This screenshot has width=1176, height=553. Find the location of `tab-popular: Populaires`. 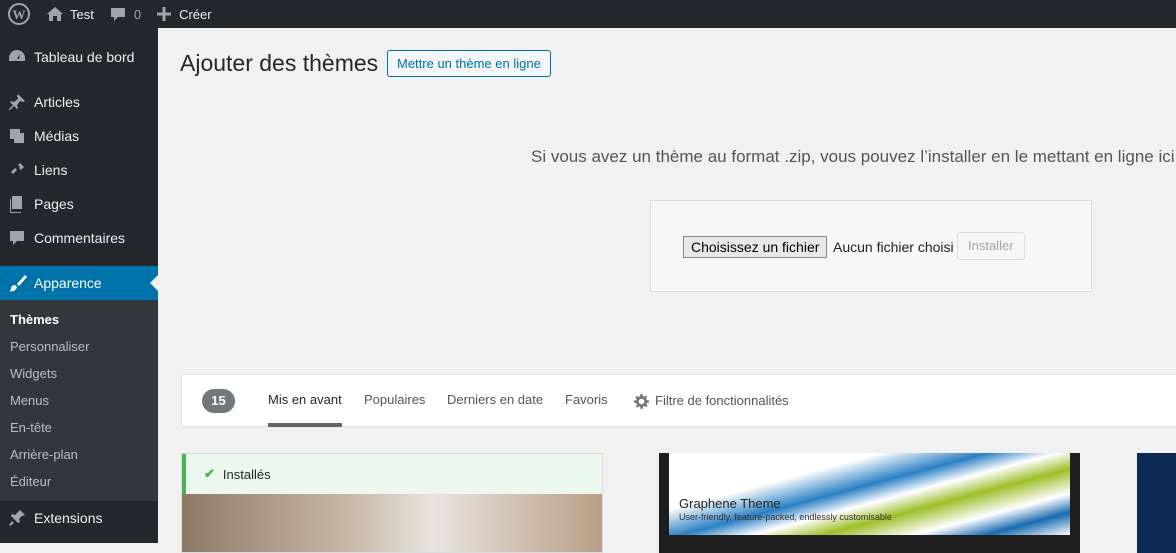

tab-popular: Populaires is located at coordinates (394, 401).